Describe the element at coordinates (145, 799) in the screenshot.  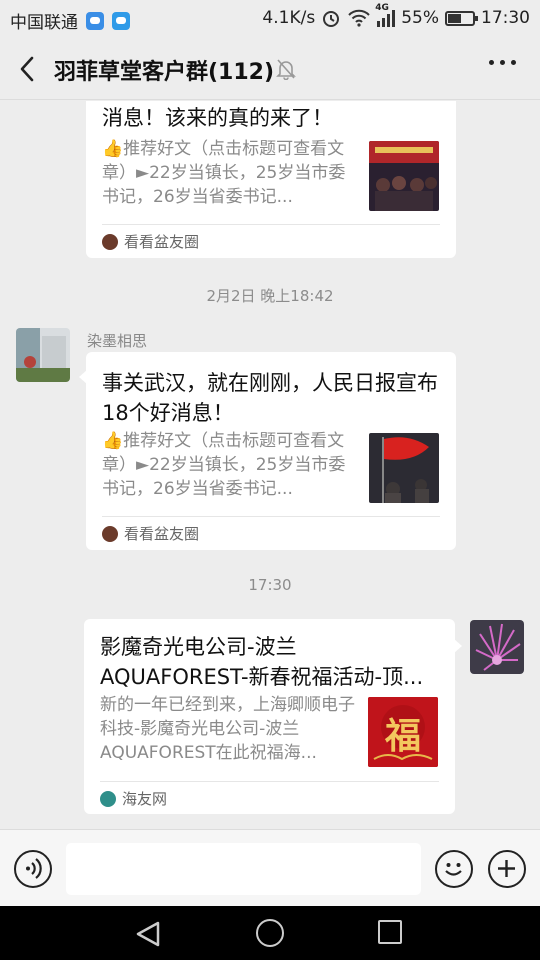
I see `link-card-source-name: 海友网` at that location.